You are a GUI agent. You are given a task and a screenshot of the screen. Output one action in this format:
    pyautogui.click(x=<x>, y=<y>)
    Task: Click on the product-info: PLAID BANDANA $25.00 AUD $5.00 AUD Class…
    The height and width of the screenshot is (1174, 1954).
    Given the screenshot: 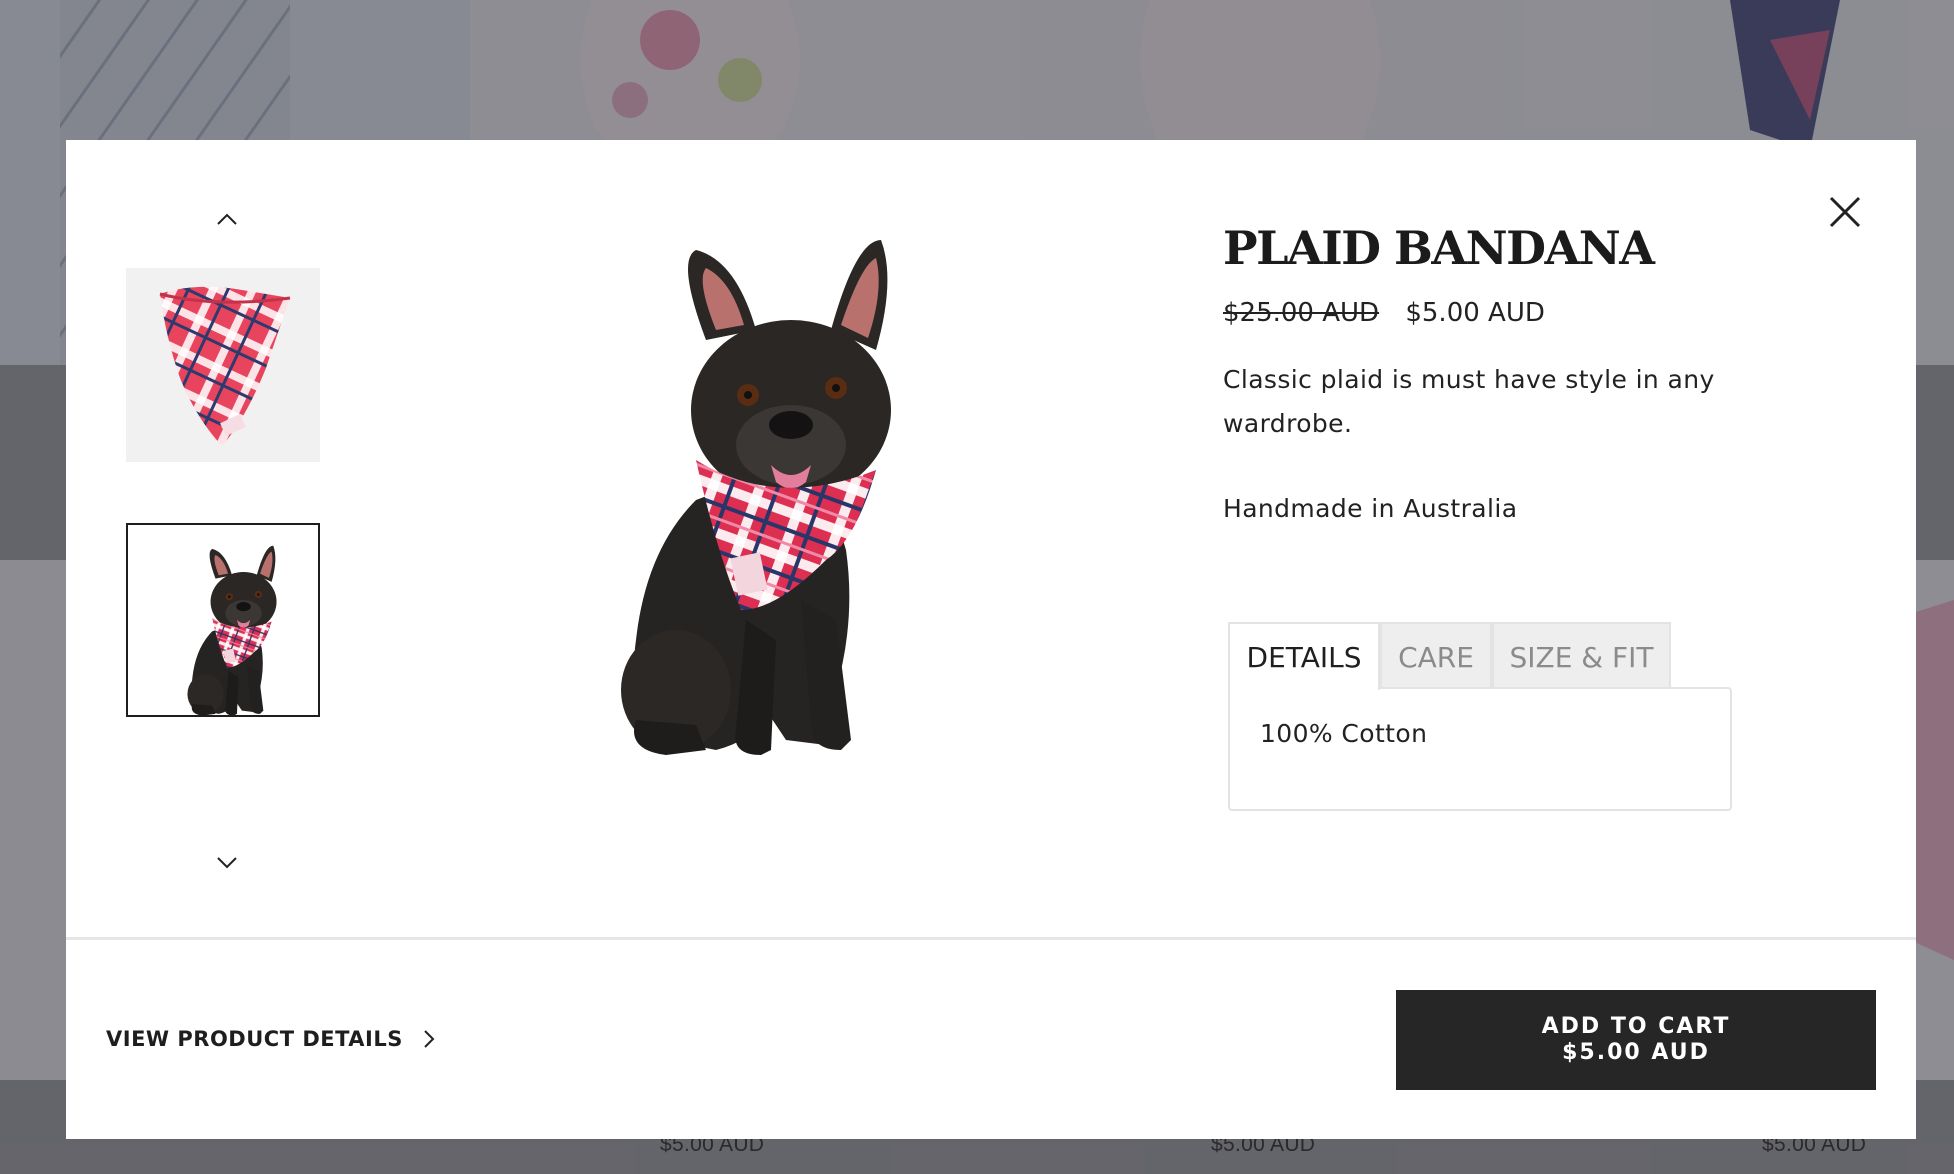 What is the action you would take?
    pyautogui.click(x=1503, y=371)
    